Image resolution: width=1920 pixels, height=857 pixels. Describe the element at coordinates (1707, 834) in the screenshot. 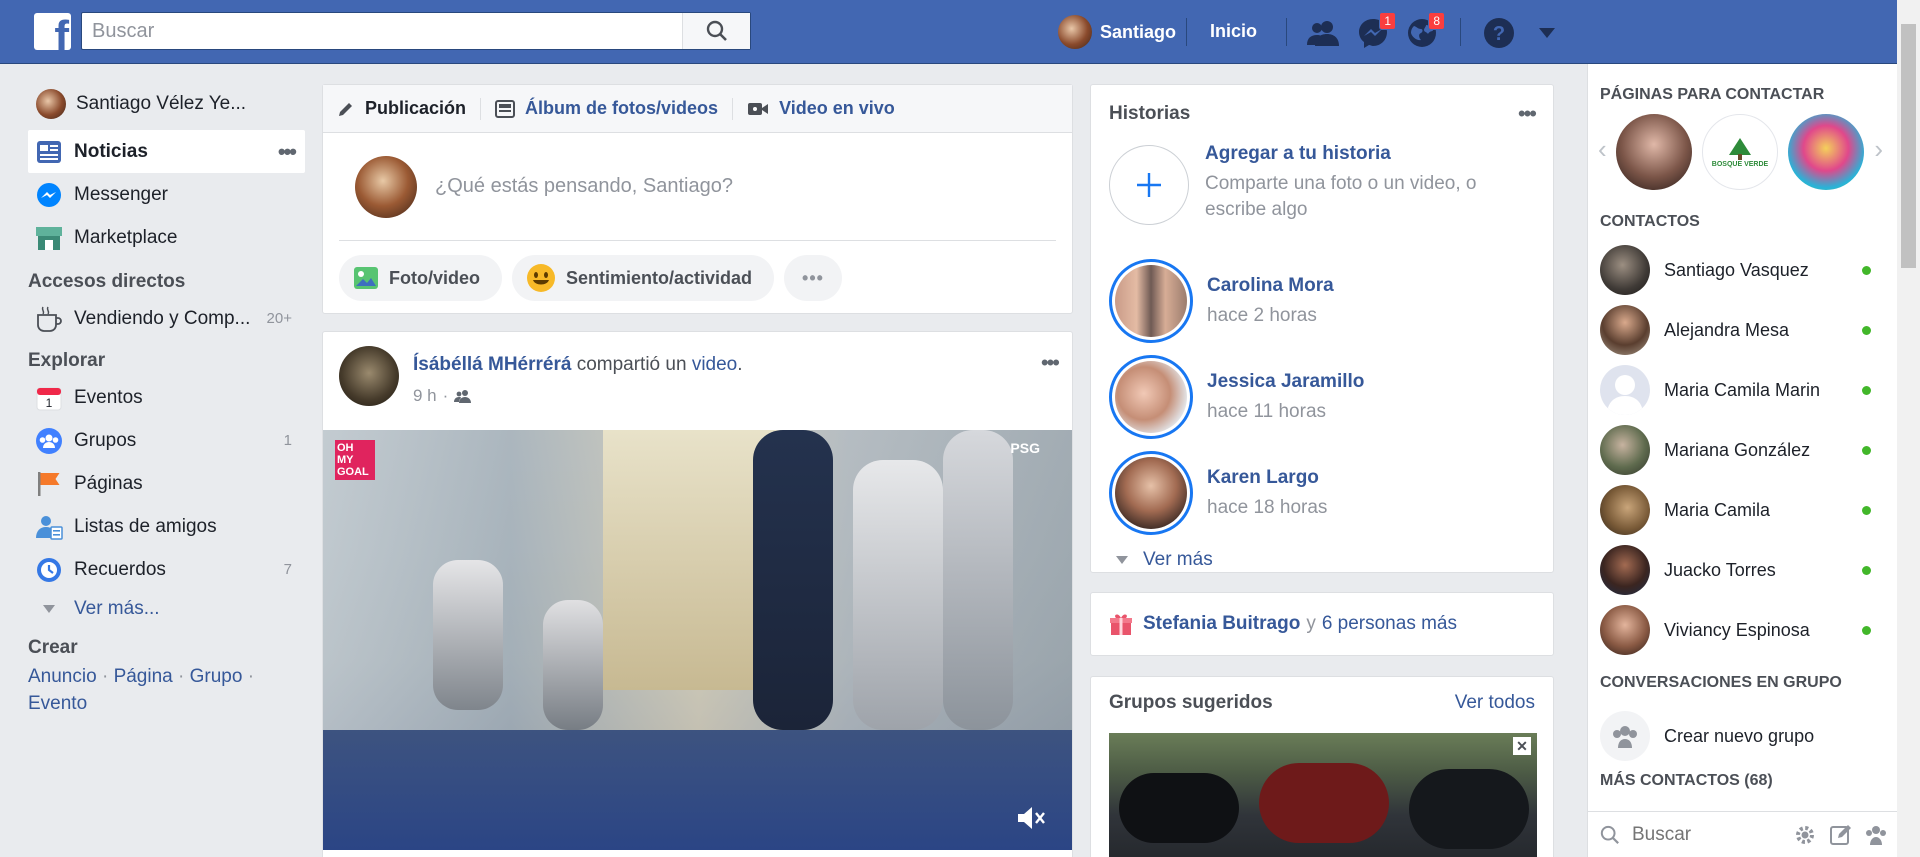

I see `chat-search-input` at that location.